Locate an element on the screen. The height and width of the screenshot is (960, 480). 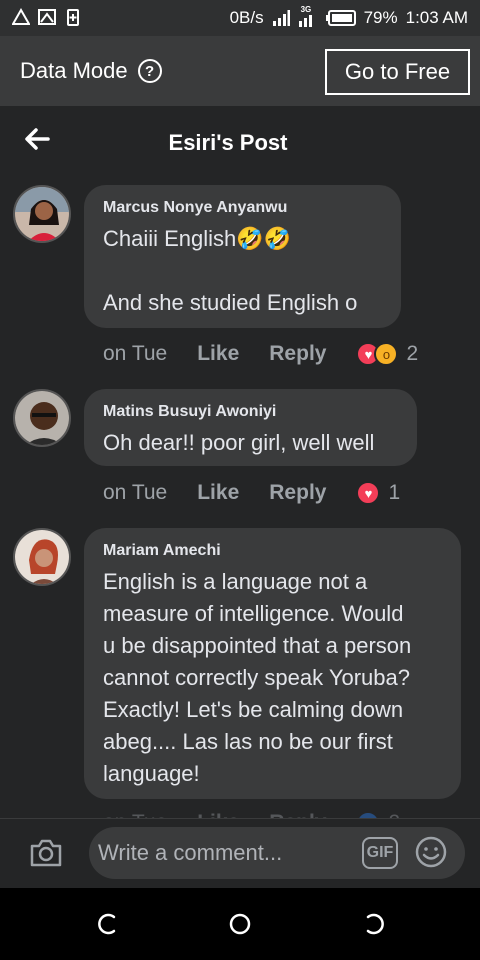
comment-actions: on Tue Like Reply ♥ o 2 is located at coordinates (260, 354).